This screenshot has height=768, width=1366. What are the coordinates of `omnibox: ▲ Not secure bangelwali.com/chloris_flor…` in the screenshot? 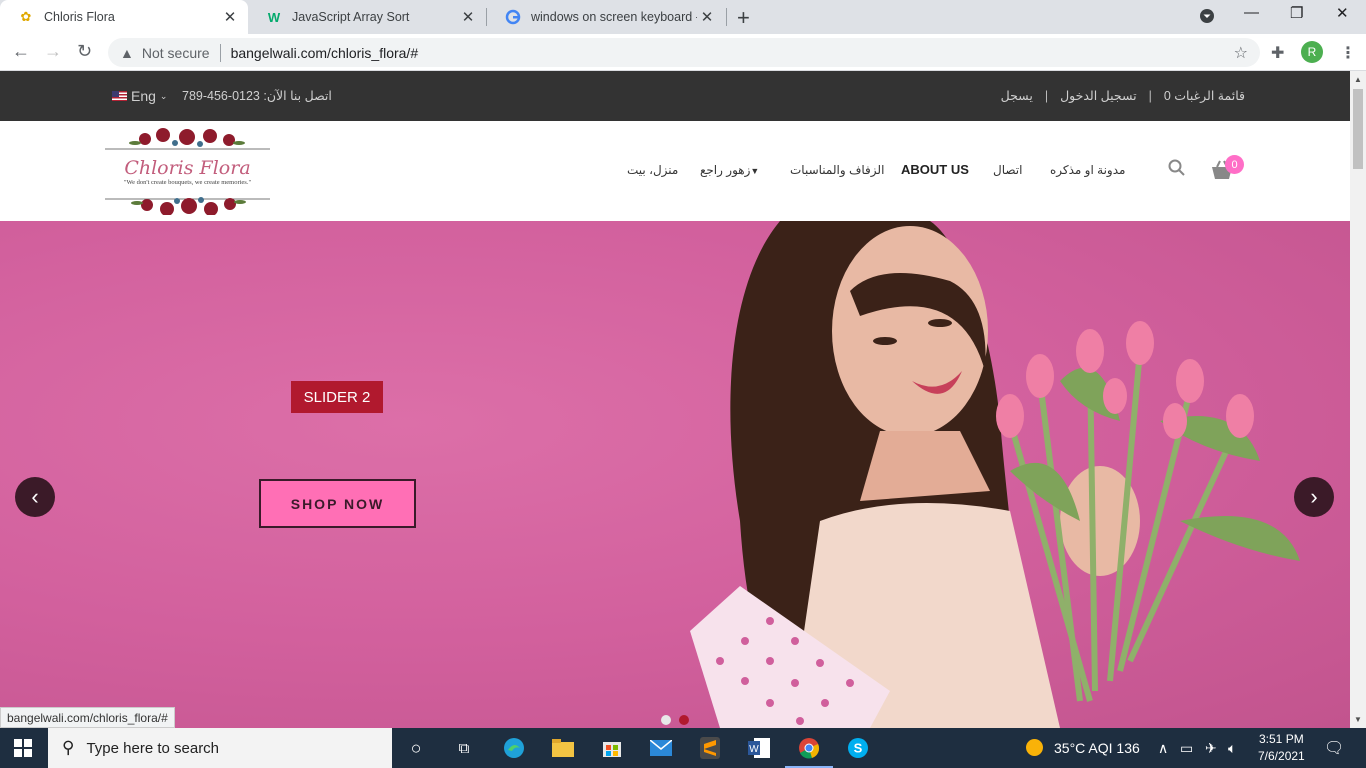 It's located at (684, 52).